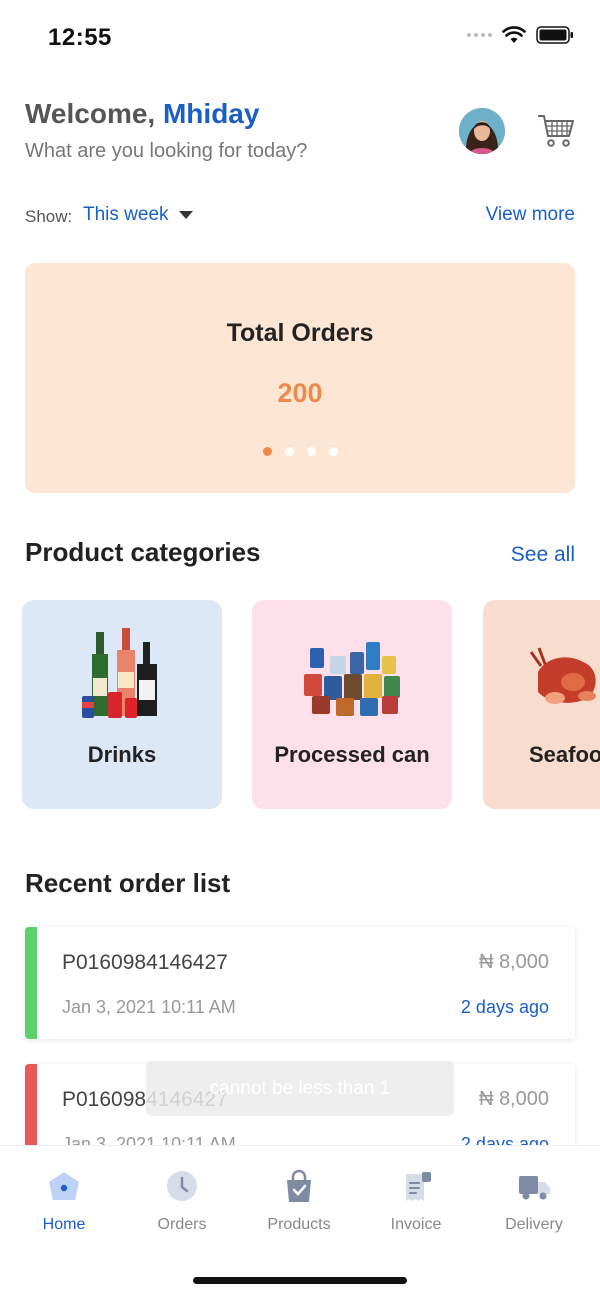 The height and width of the screenshot is (1298, 600). I want to click on bottom-tab-bar: Home Orders Products Invoice Delivery, so click(300, 1221).